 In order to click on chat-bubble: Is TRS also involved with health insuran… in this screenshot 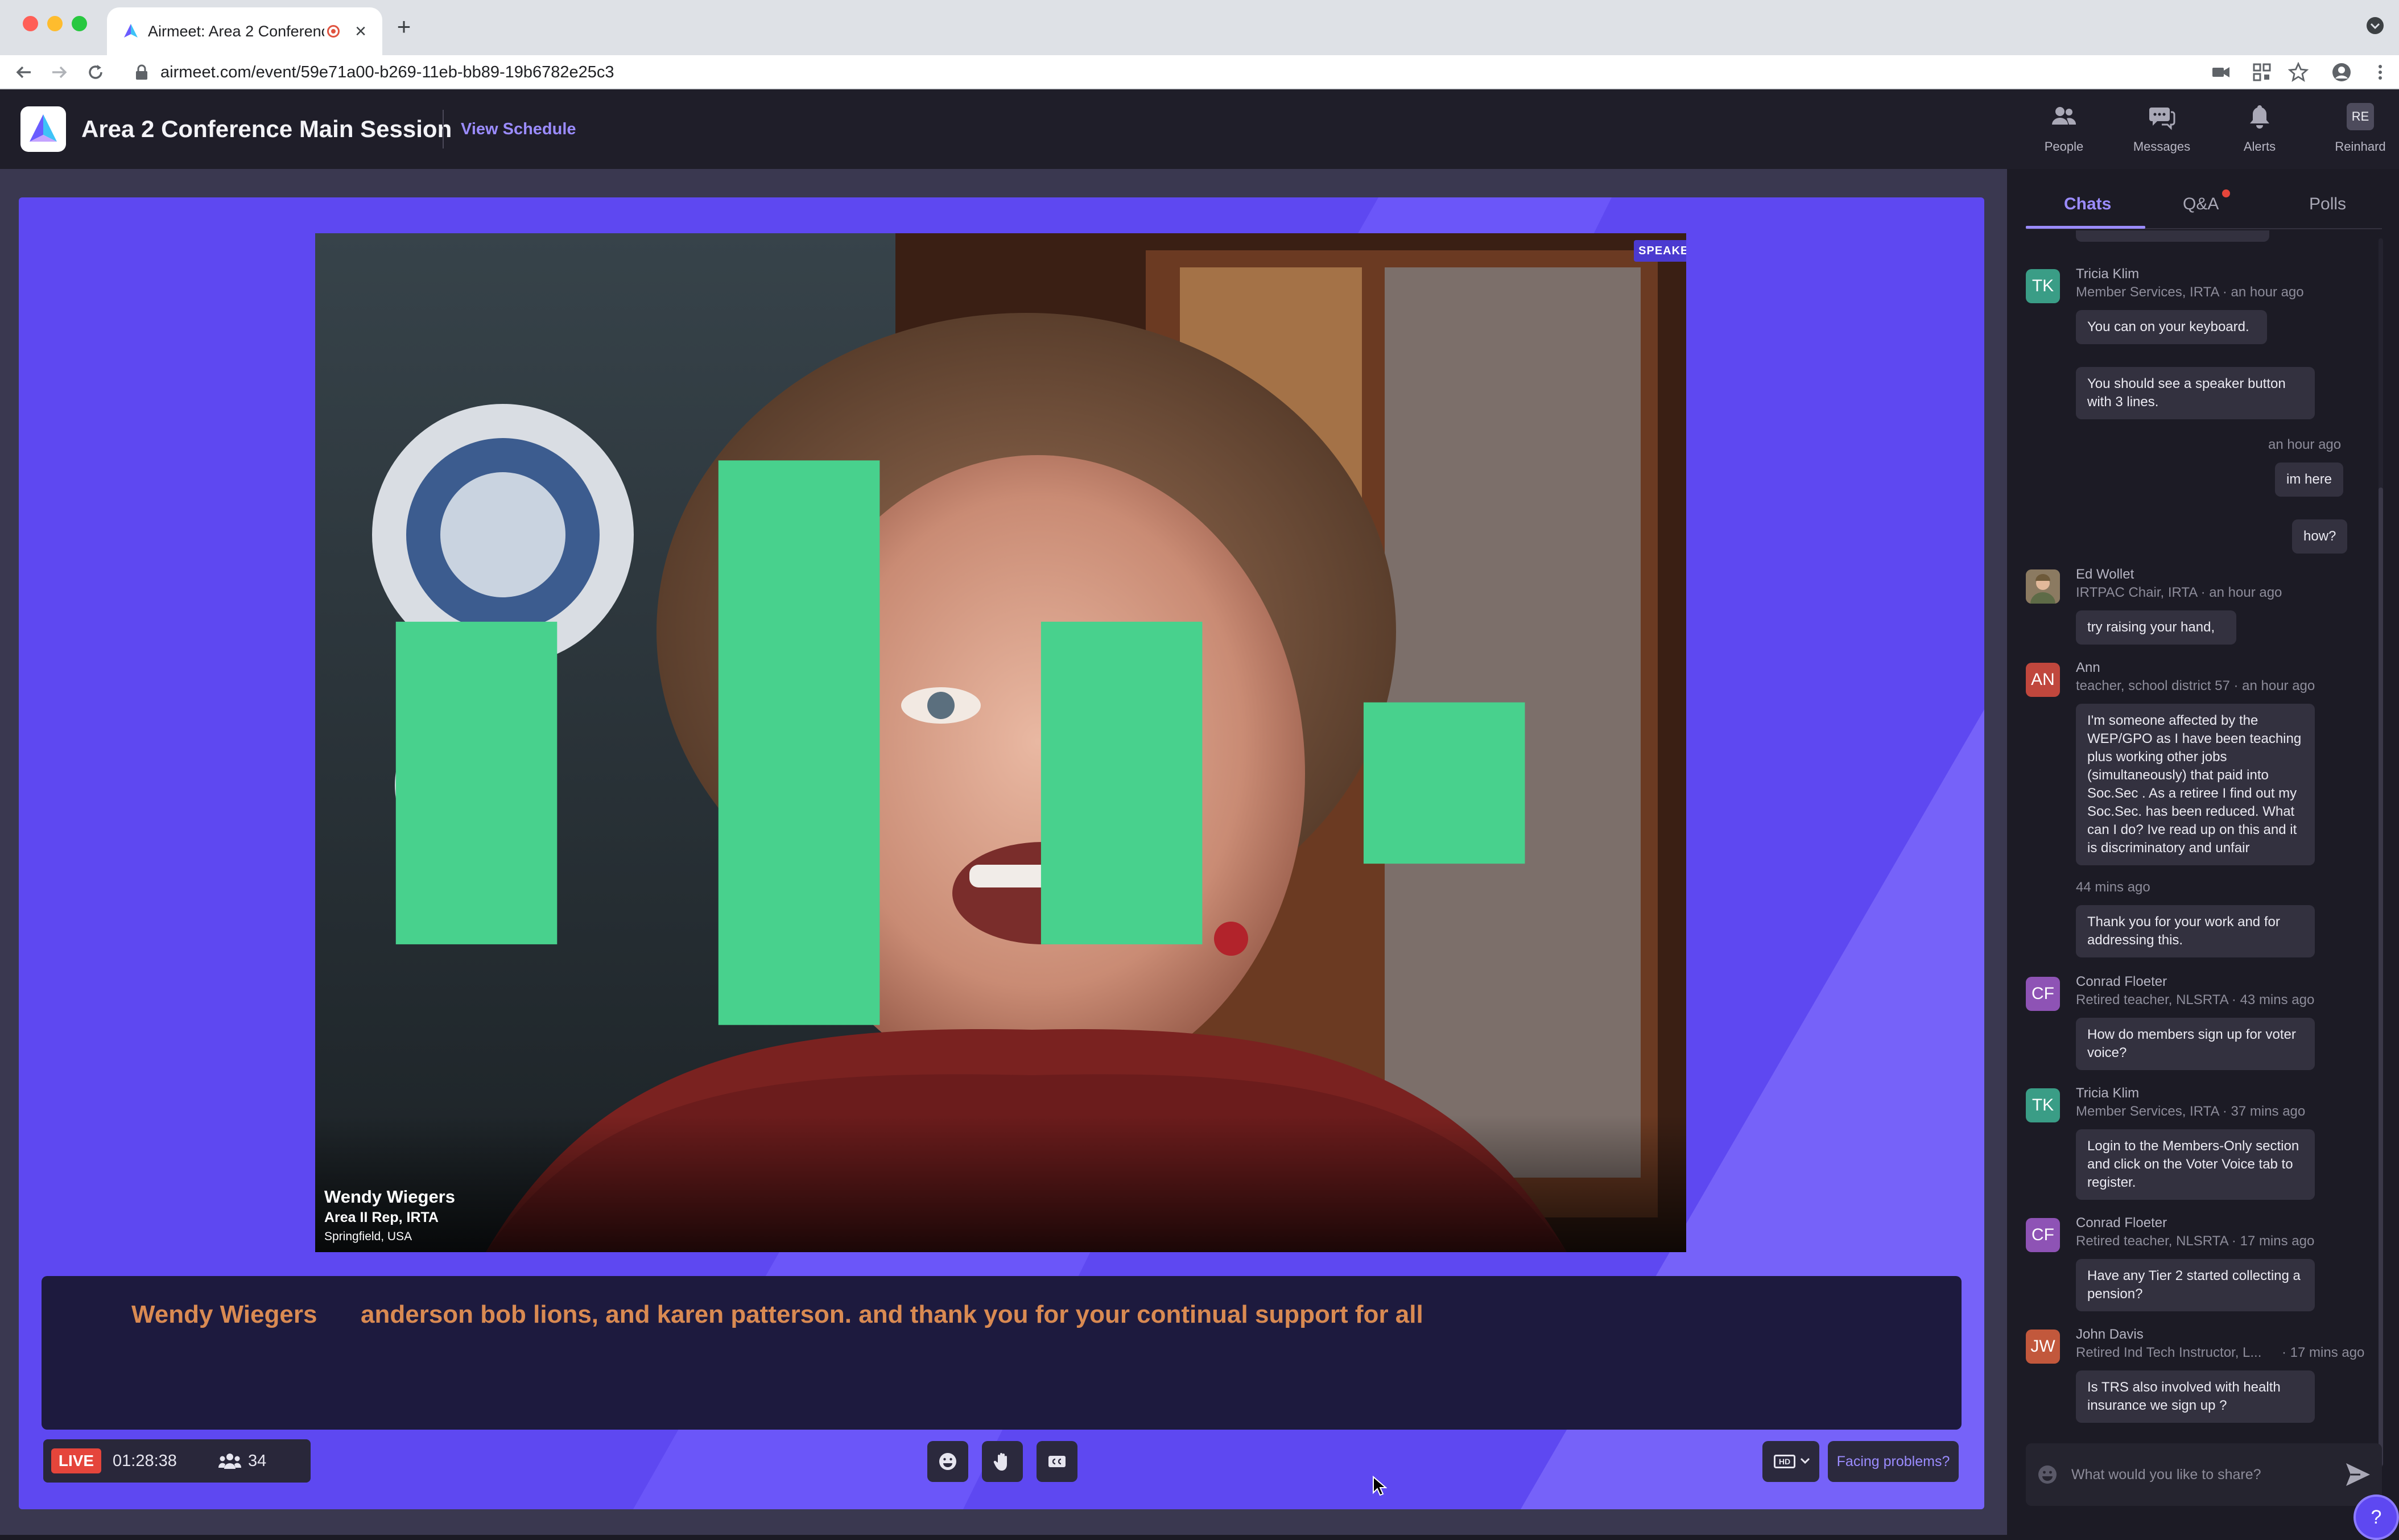, I will do `click(2195, 1396)`.